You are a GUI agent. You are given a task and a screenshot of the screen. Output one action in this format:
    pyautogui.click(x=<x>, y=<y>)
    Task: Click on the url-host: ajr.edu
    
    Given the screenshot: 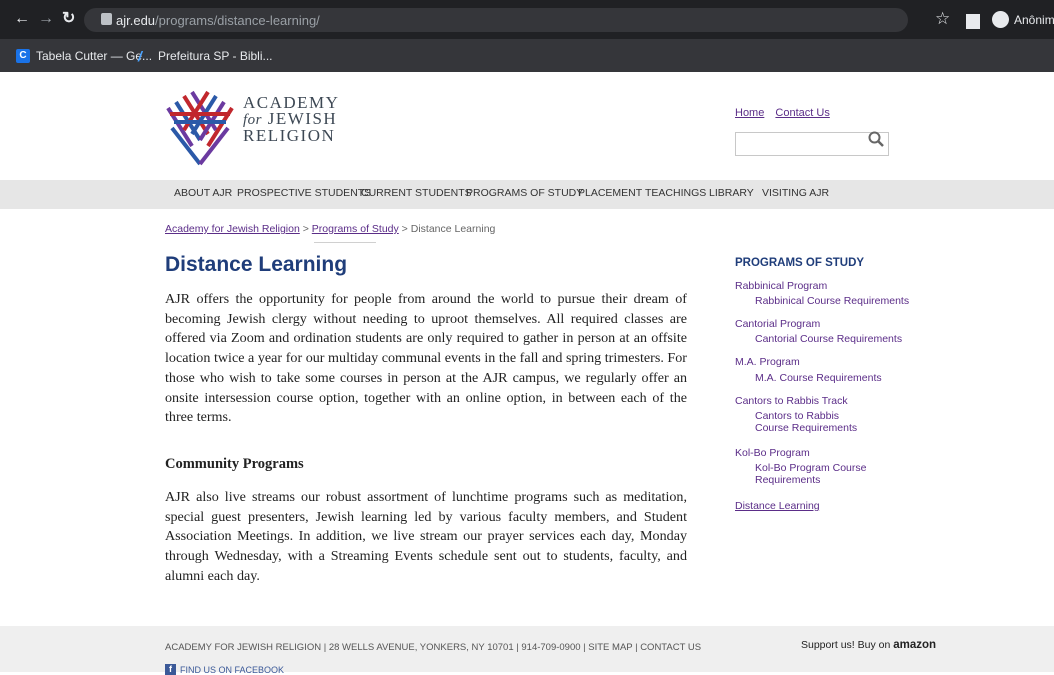 What is the action you would take?
    pyautogui.click(x=136, y=20)
    